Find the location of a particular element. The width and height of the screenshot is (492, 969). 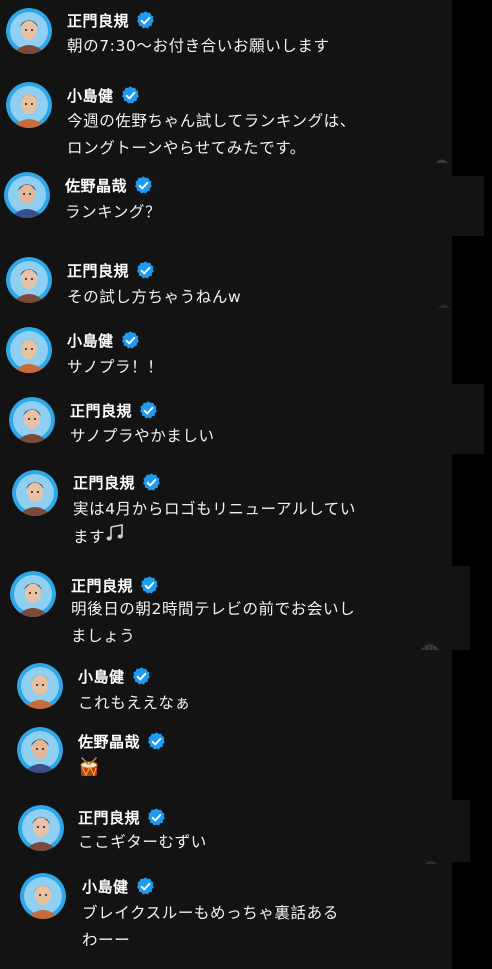

message-line-text: 明後日の朝2時間テレビの前でお会いし is located at coordinates (213, 609).